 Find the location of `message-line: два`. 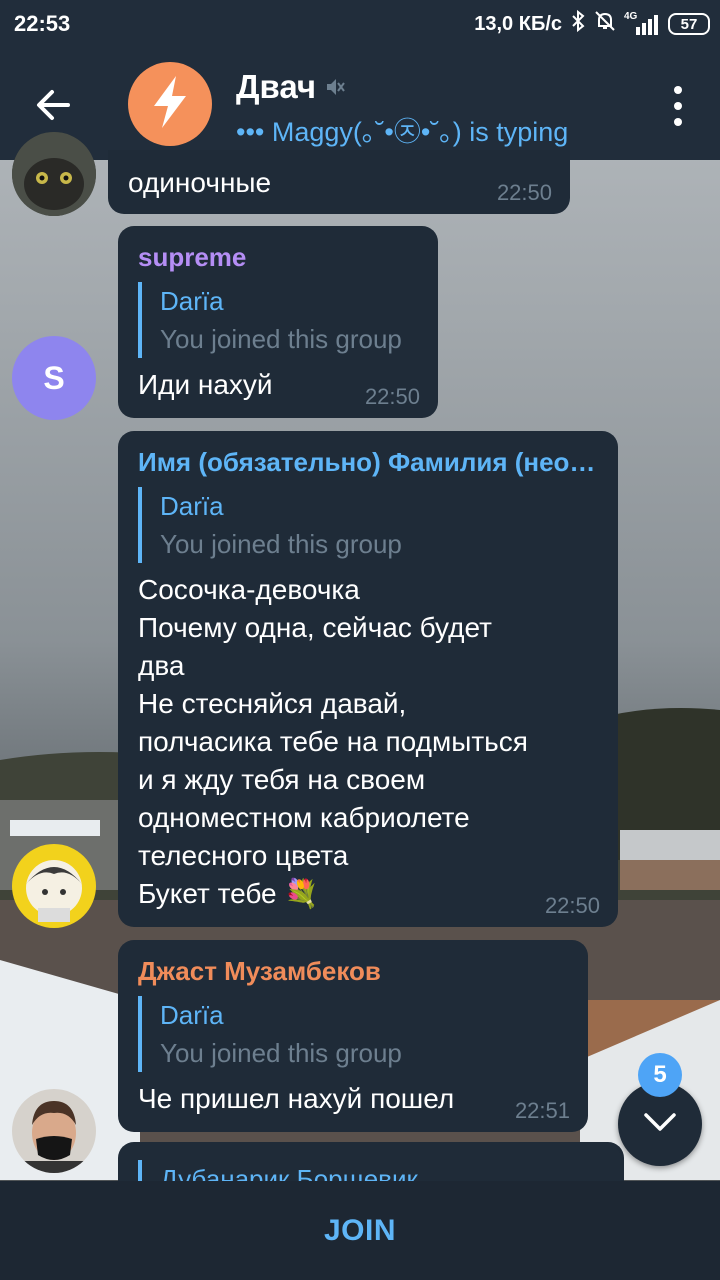

message-line: два is located at coordinates (161, 665).